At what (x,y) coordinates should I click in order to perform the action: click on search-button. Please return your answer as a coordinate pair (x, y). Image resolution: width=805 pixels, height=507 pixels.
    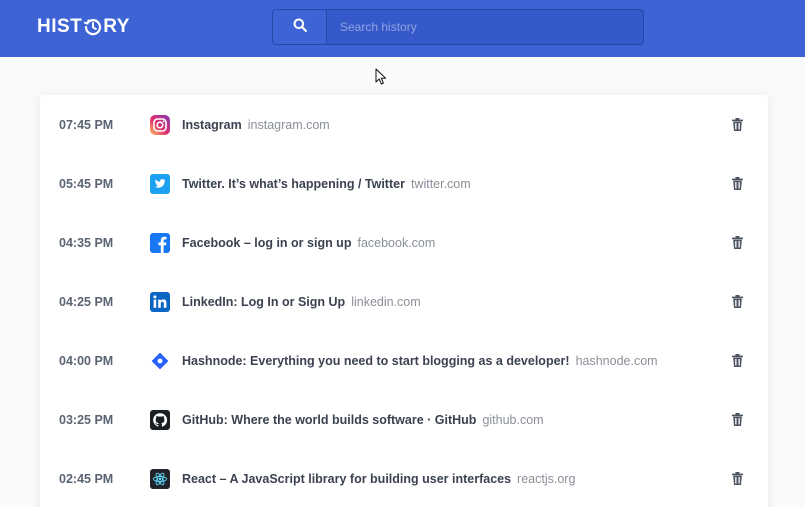
    Looking at the image, I should click on (300, 27).